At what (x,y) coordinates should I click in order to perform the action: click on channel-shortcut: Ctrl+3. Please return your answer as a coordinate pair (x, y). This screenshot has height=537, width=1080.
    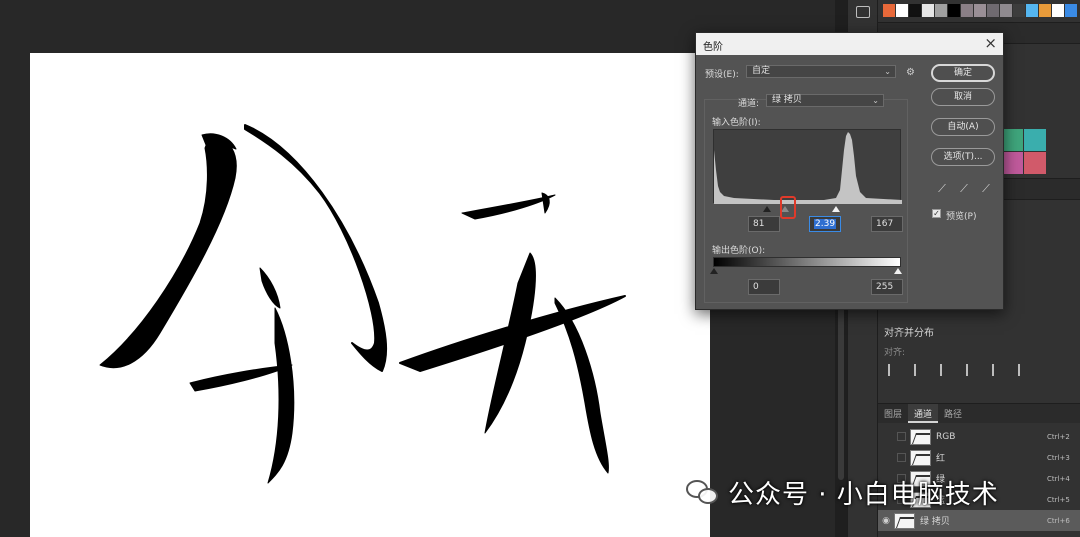
    Looking at the image, I should click on (1058, 457).